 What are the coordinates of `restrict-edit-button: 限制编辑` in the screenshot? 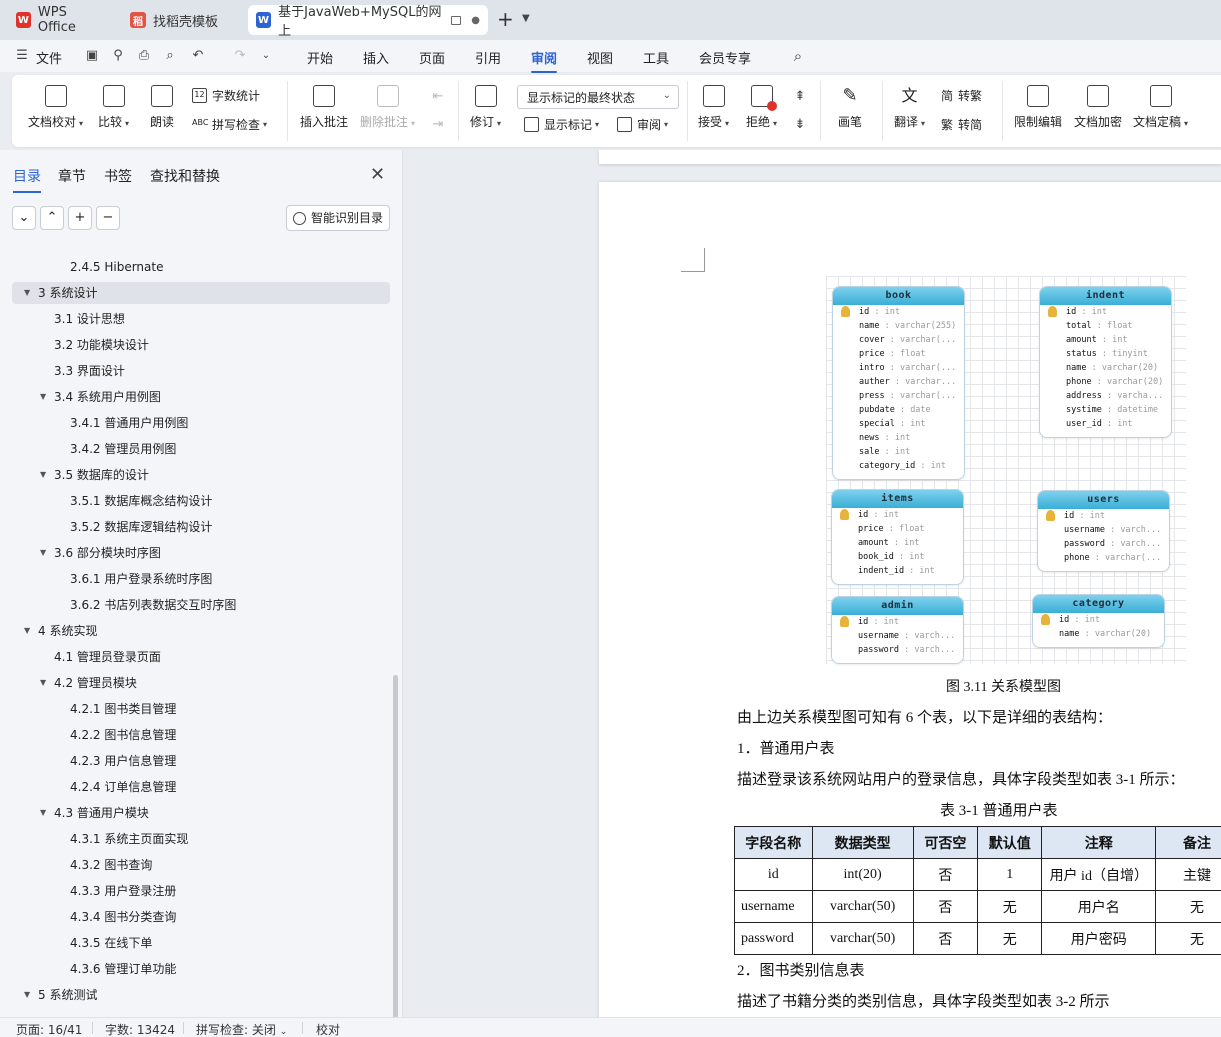 It's located at (1038, 107).